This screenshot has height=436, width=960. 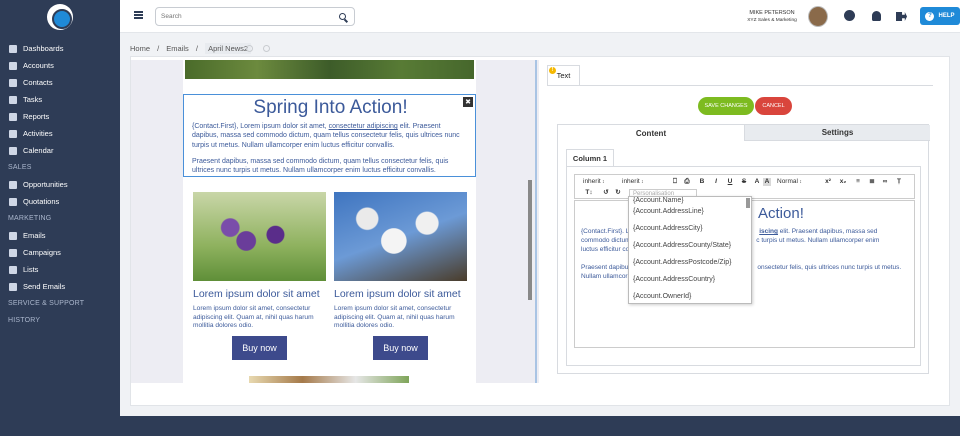 I want to click on tab-text: ! Text, so click(x=563, y=75).